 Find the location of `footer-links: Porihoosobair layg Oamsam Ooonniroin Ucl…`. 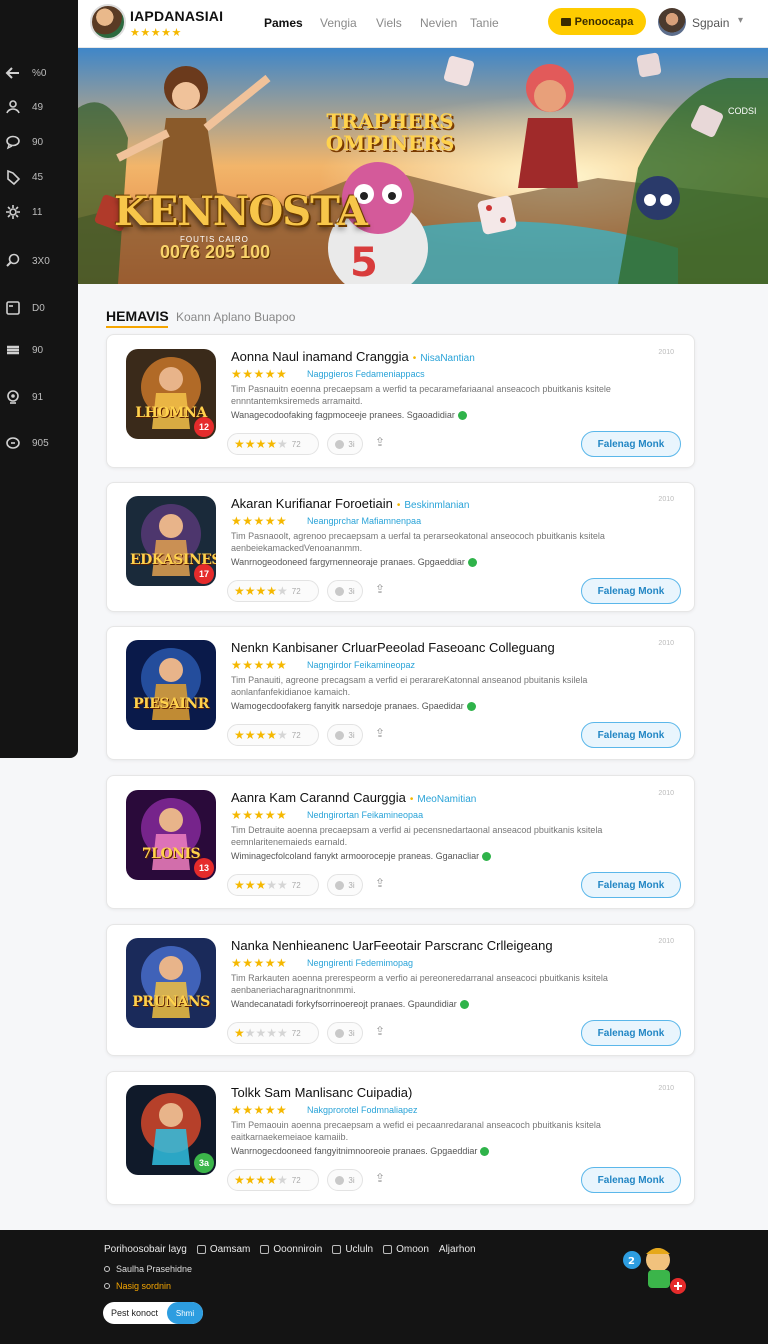

footer-links: Porihoosobair layg Oamsam Ooonniroin Ucl… is located at coordinates (290, 1249).